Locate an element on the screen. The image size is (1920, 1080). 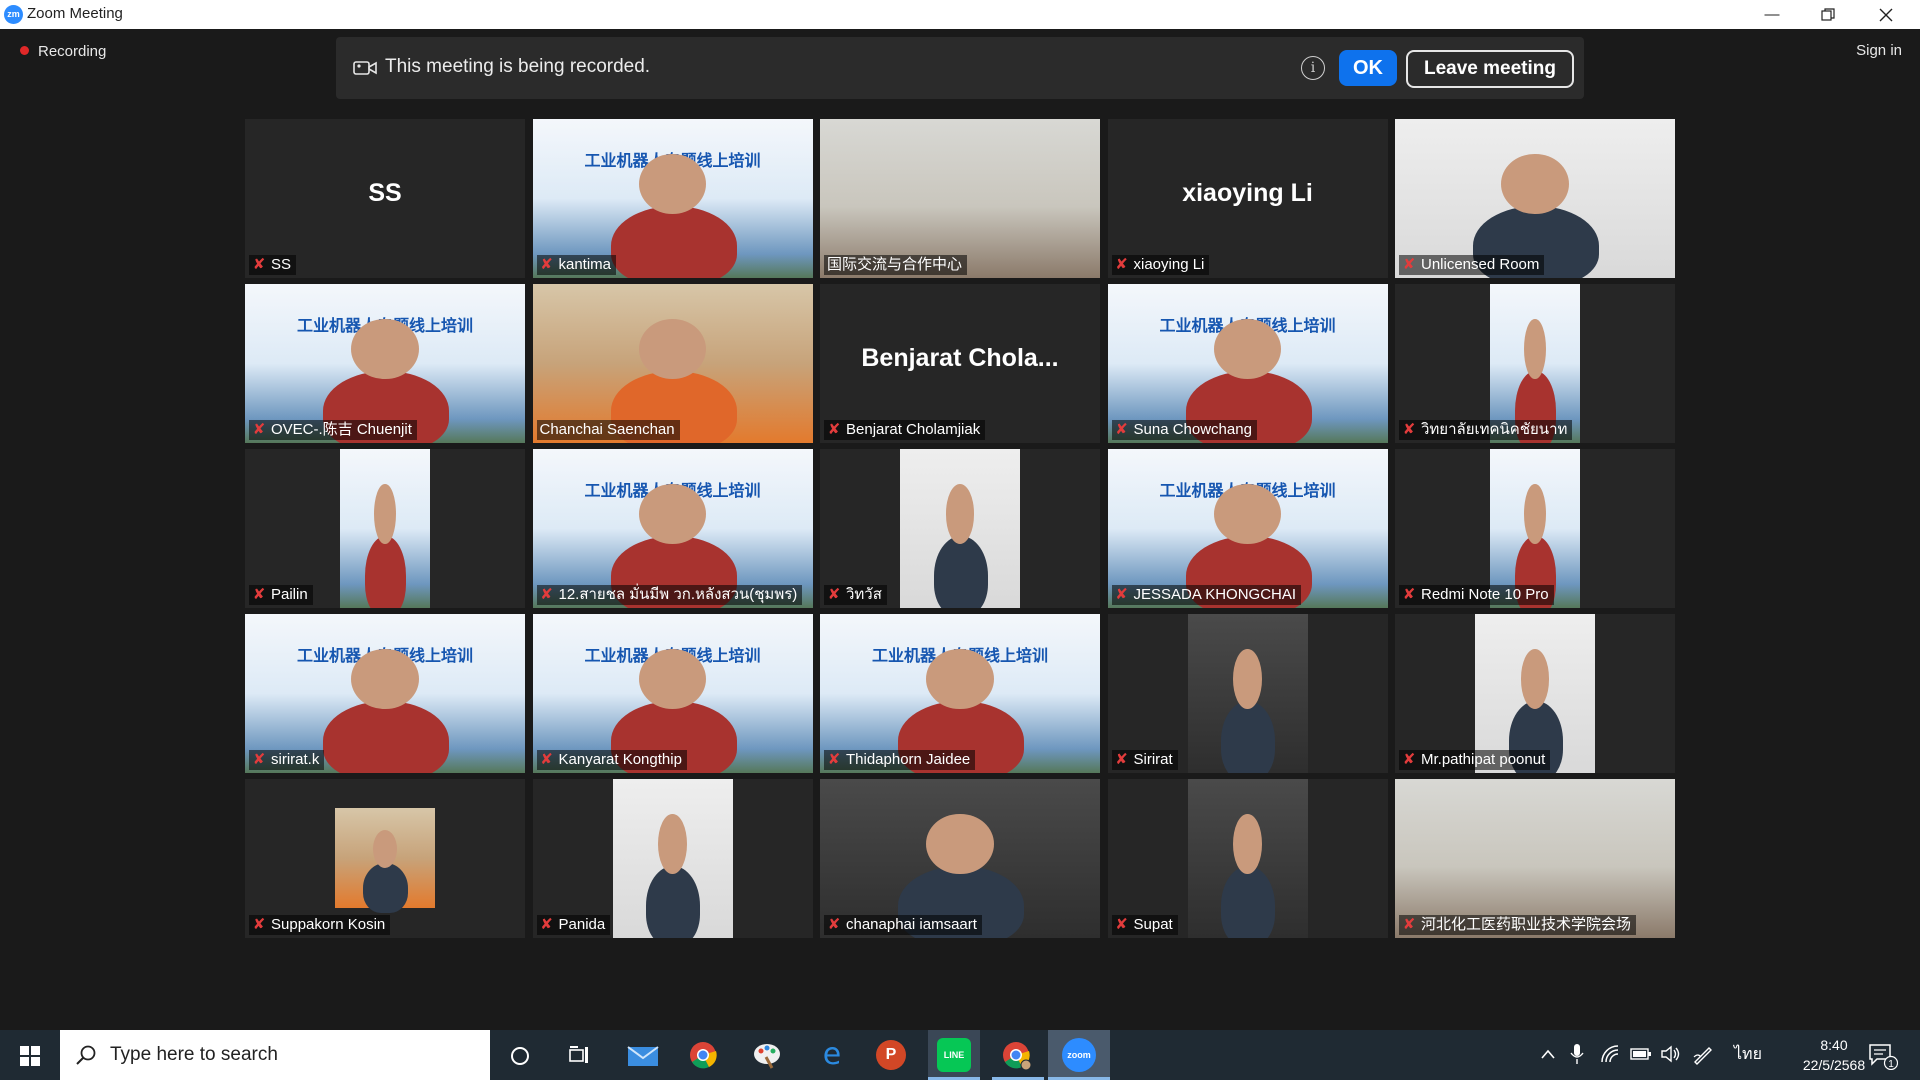
info-icon: i is located at coordinates (1313, 68).